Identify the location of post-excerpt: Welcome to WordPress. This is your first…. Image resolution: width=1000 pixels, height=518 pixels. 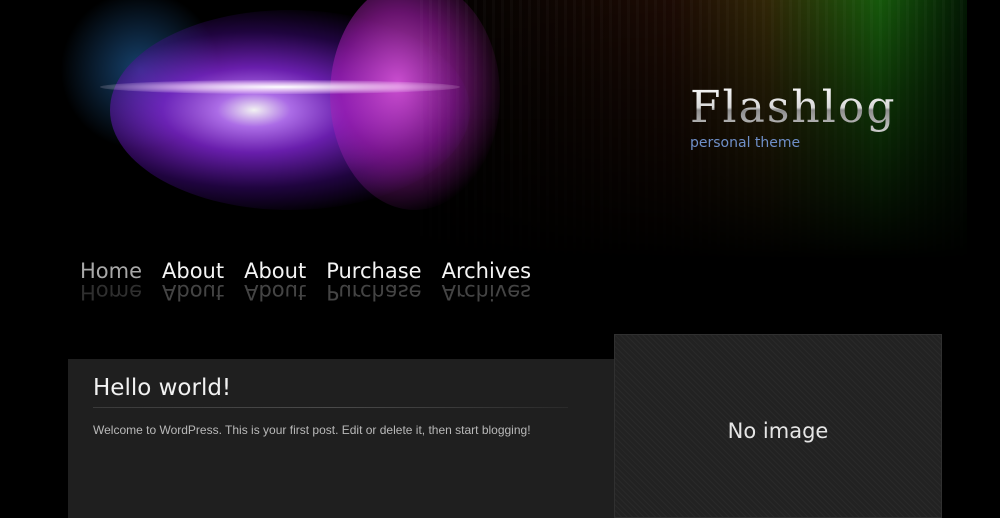
(312, 430).